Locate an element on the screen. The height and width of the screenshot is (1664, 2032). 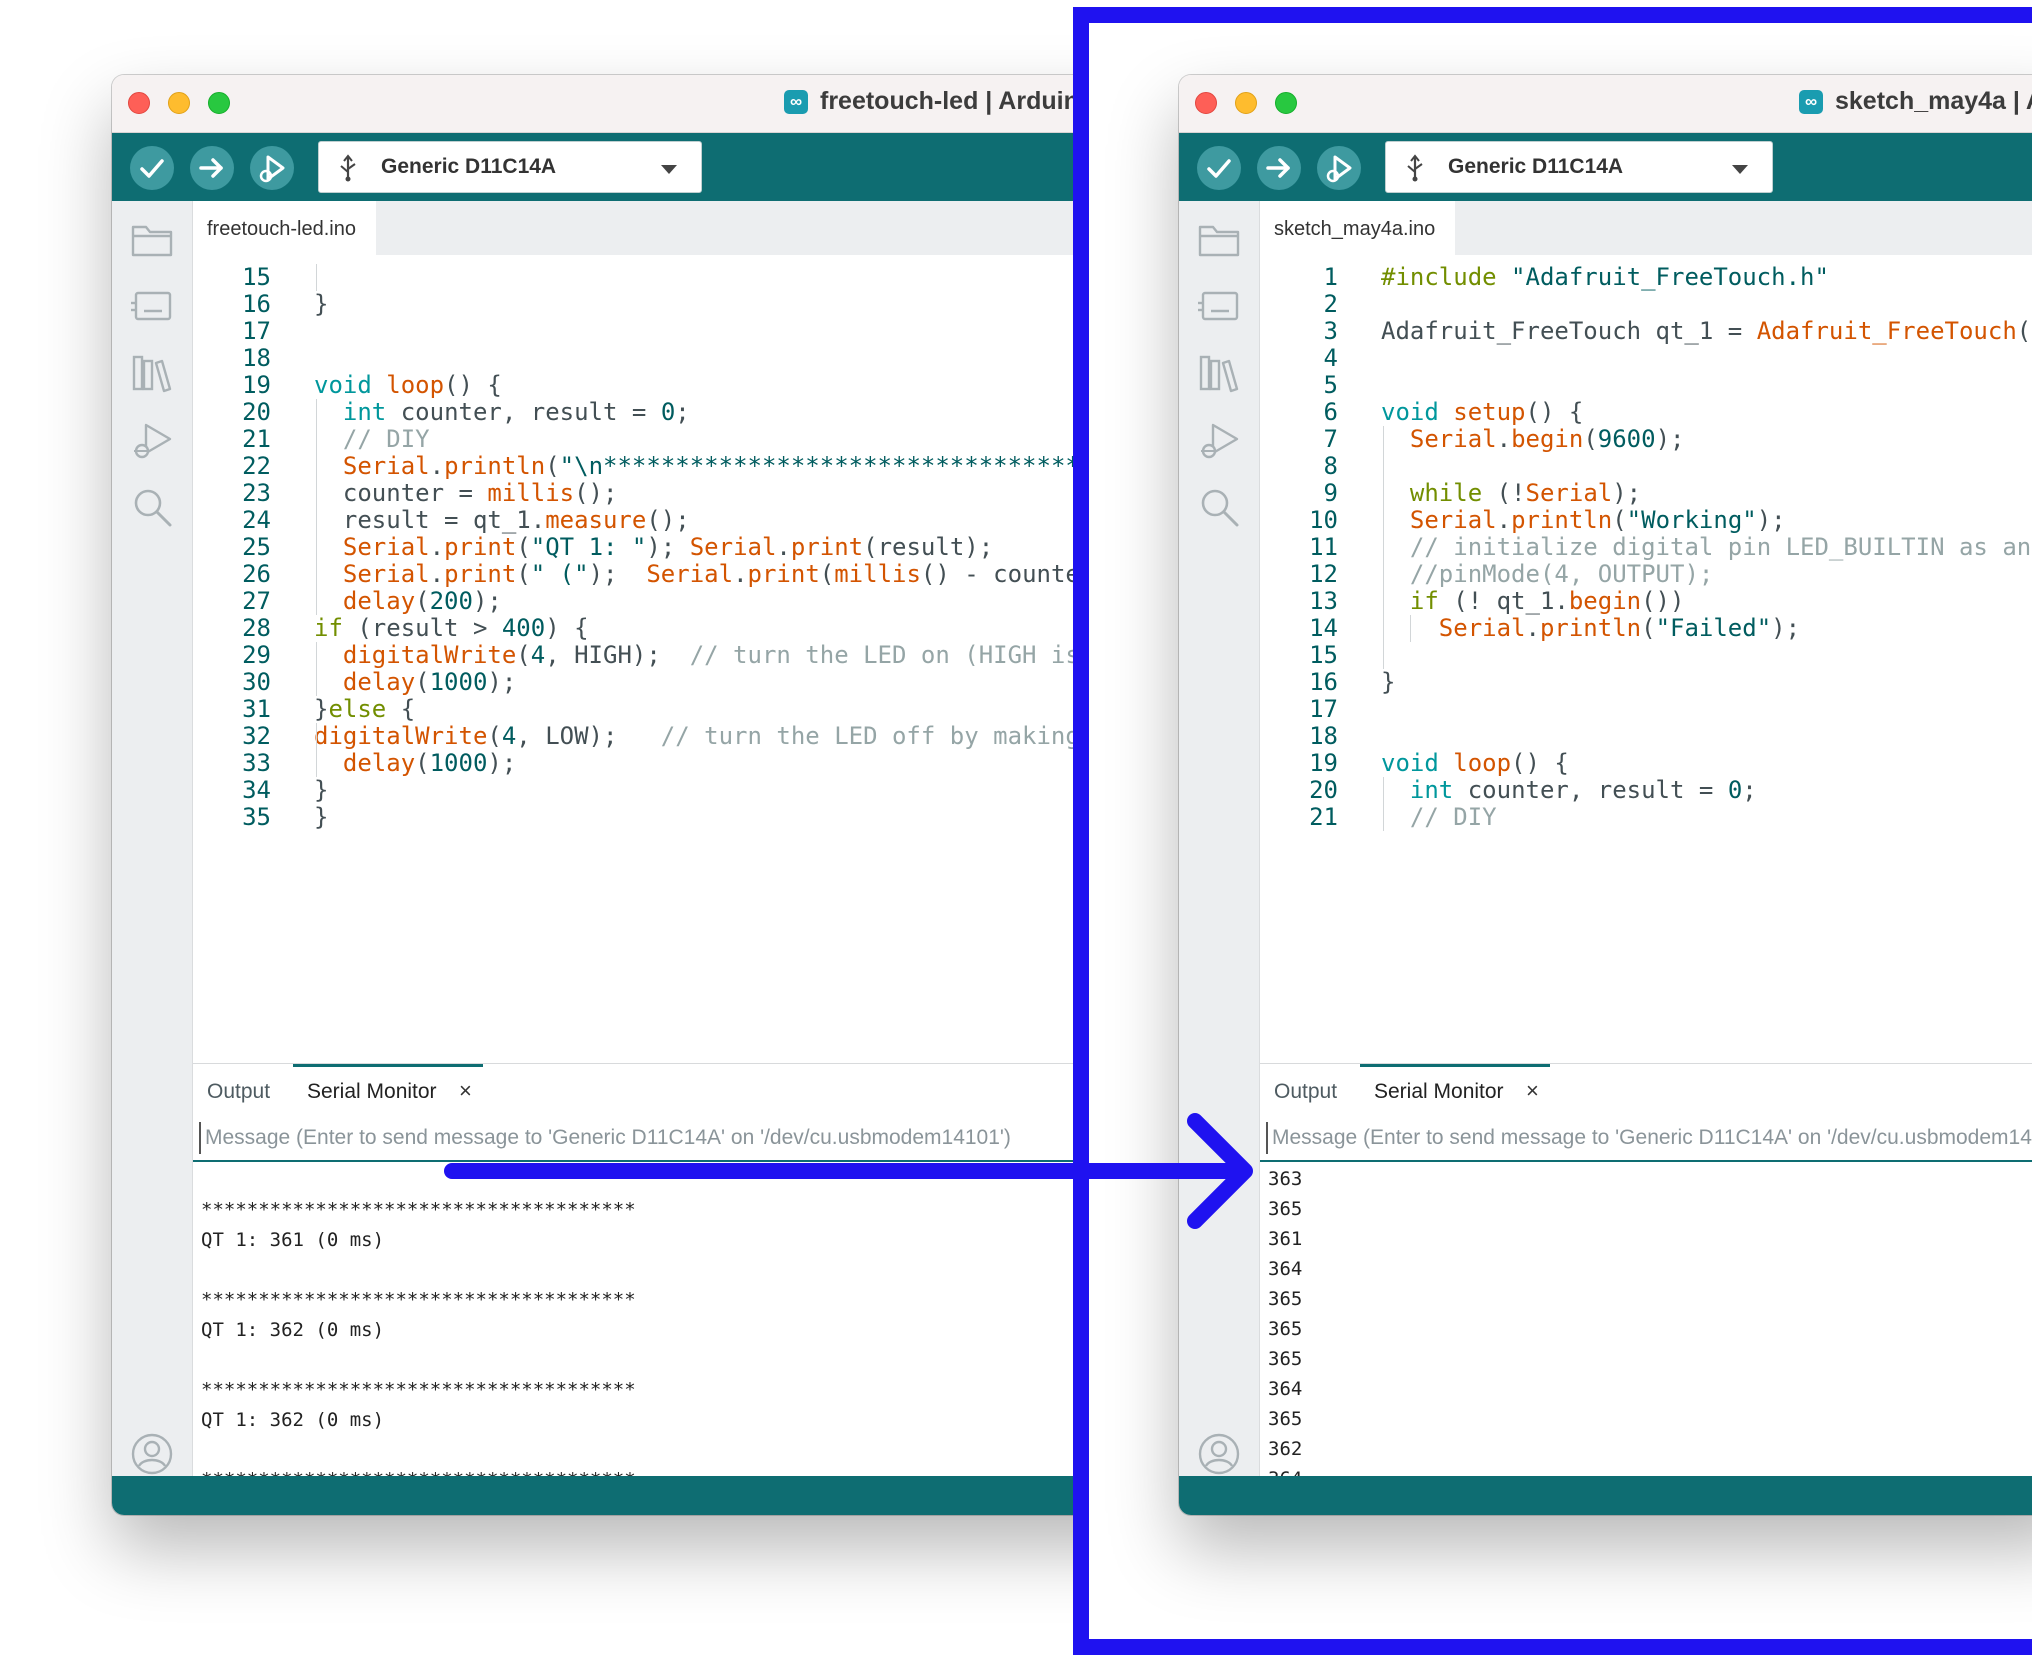
arduino-logo-icon: ∞ is located at coordinates (796, 102).